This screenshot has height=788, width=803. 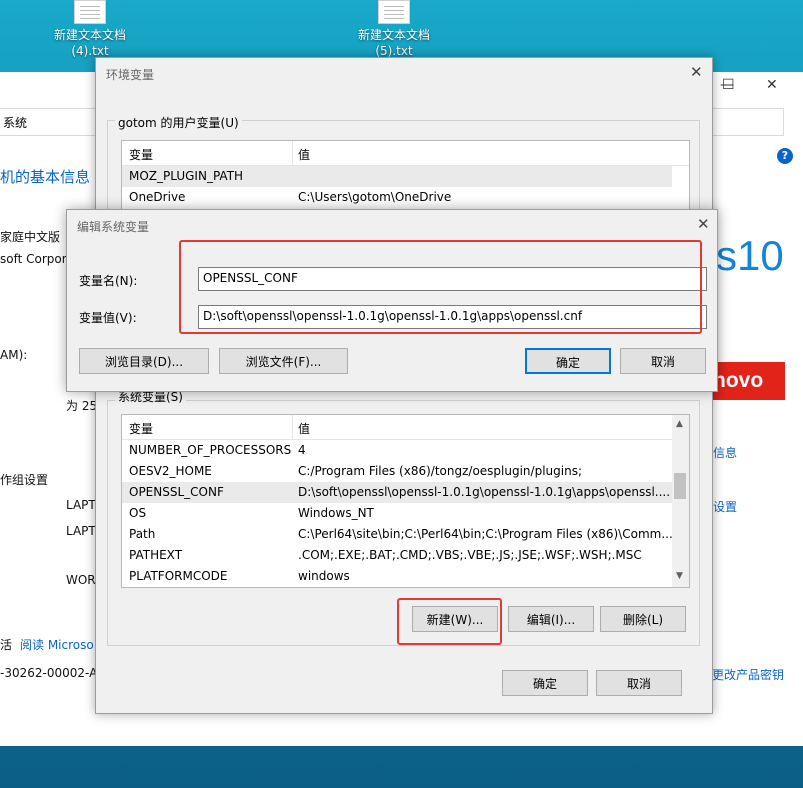 What do you see at coordinates (679, 576) in the screenshot?
I see `scroll-down-arrow-icon: ▼` at bounding box center [679, 576].